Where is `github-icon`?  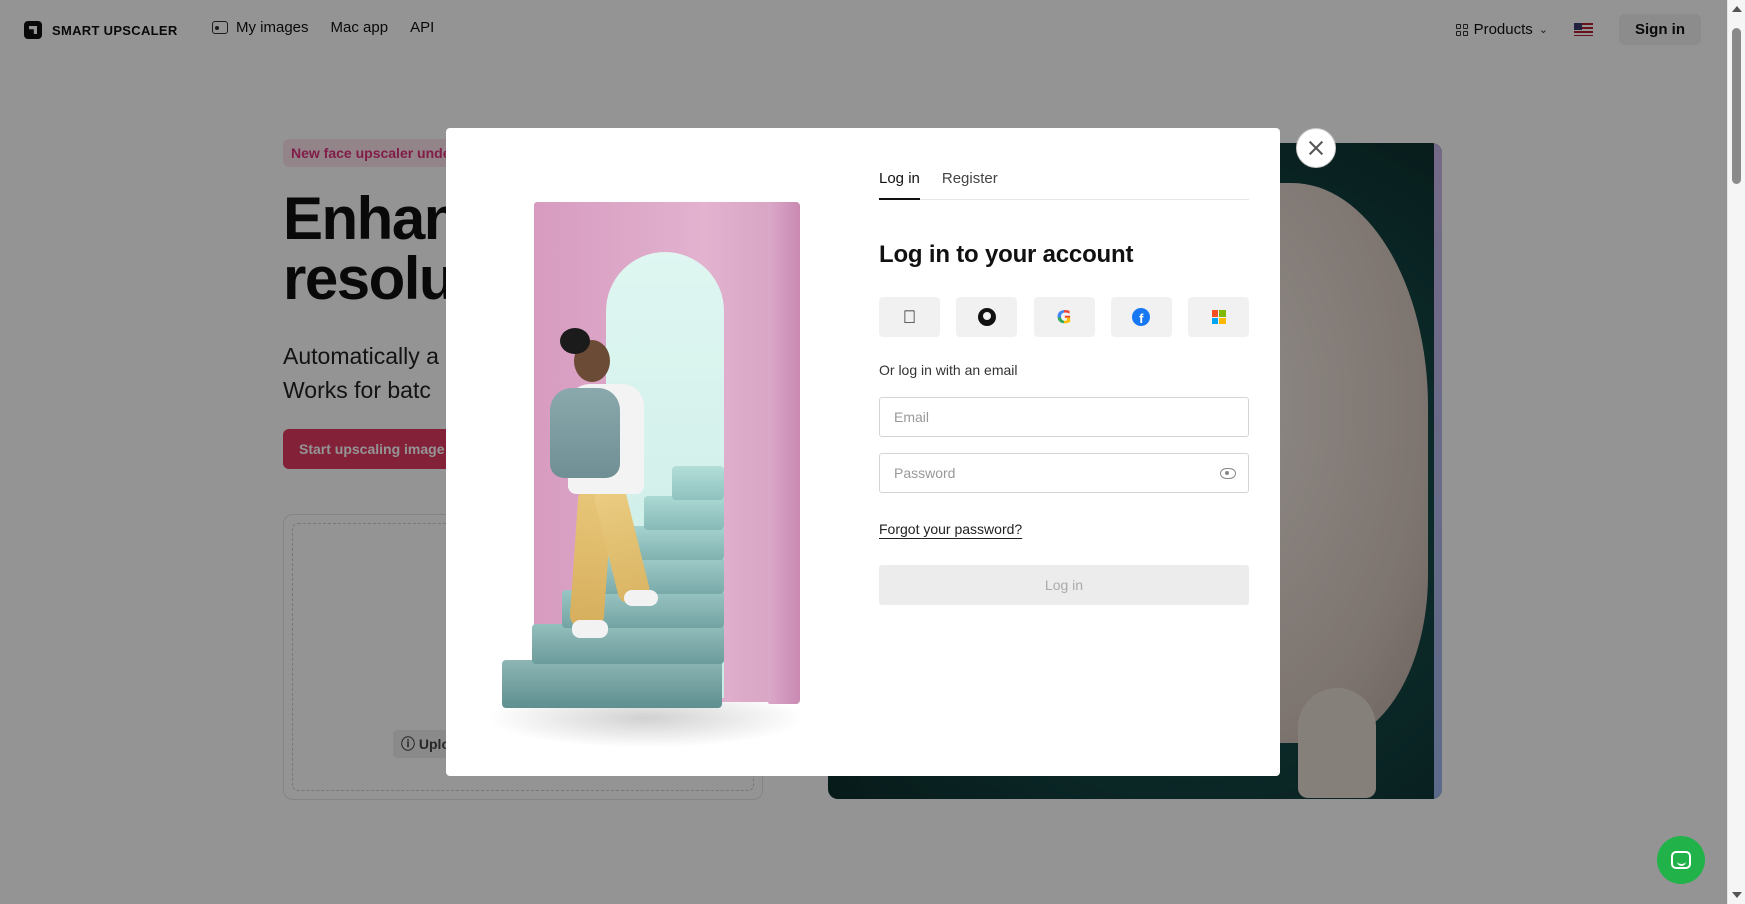 github-icon is located at coordinates (986, 317).